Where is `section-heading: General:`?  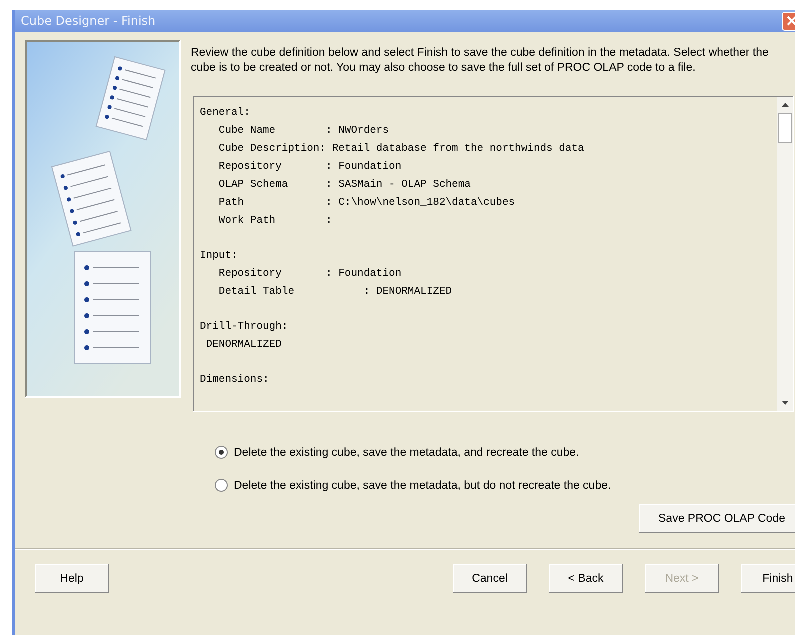 section-heading: General: is located at coordinates (226, 113).